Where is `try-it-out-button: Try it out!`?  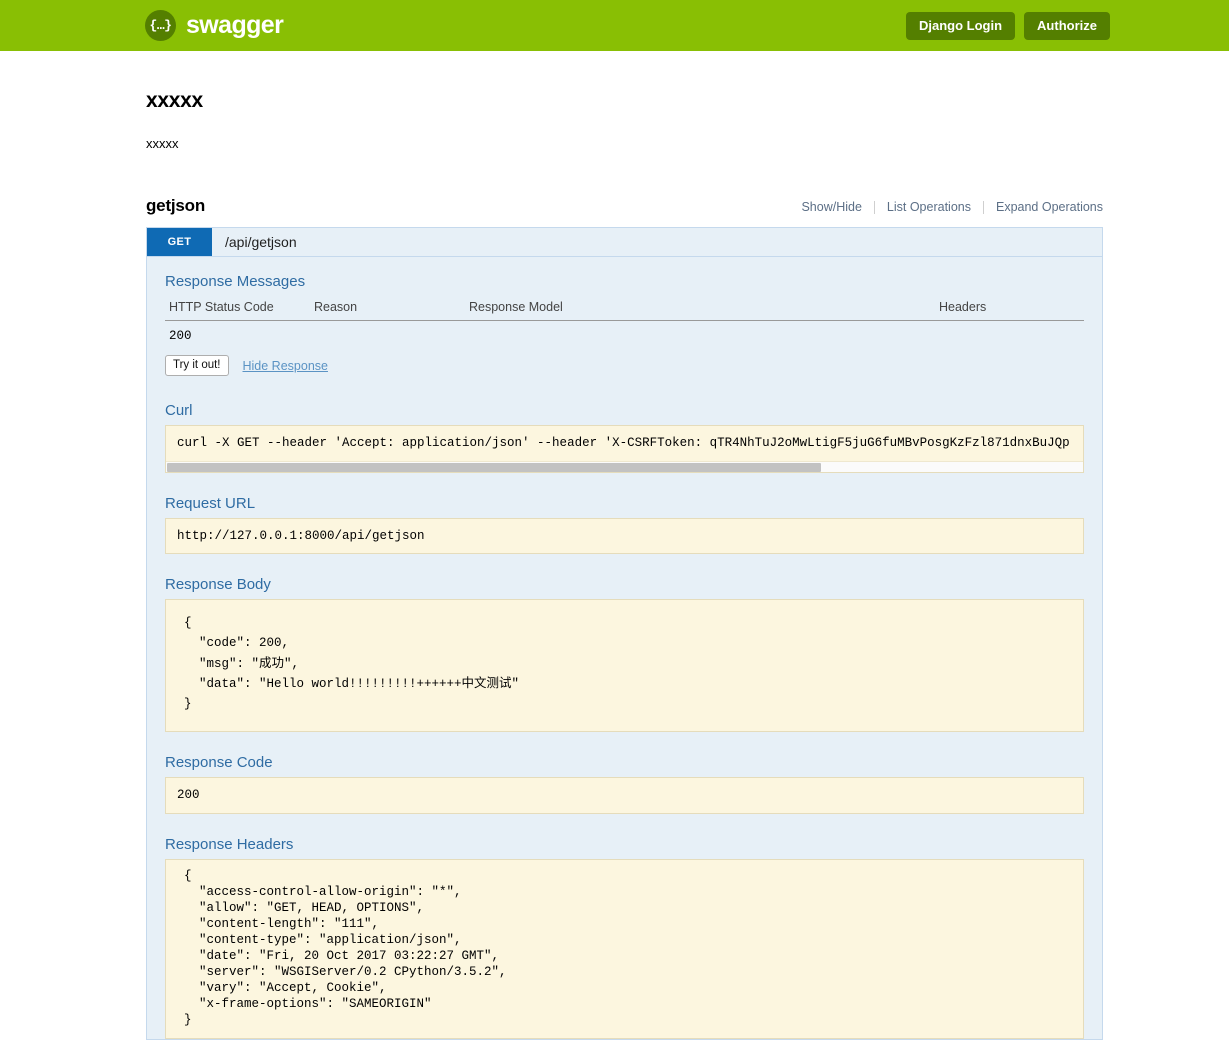 try-it-out-button: Try it out! is located at coordinates (197, 365).